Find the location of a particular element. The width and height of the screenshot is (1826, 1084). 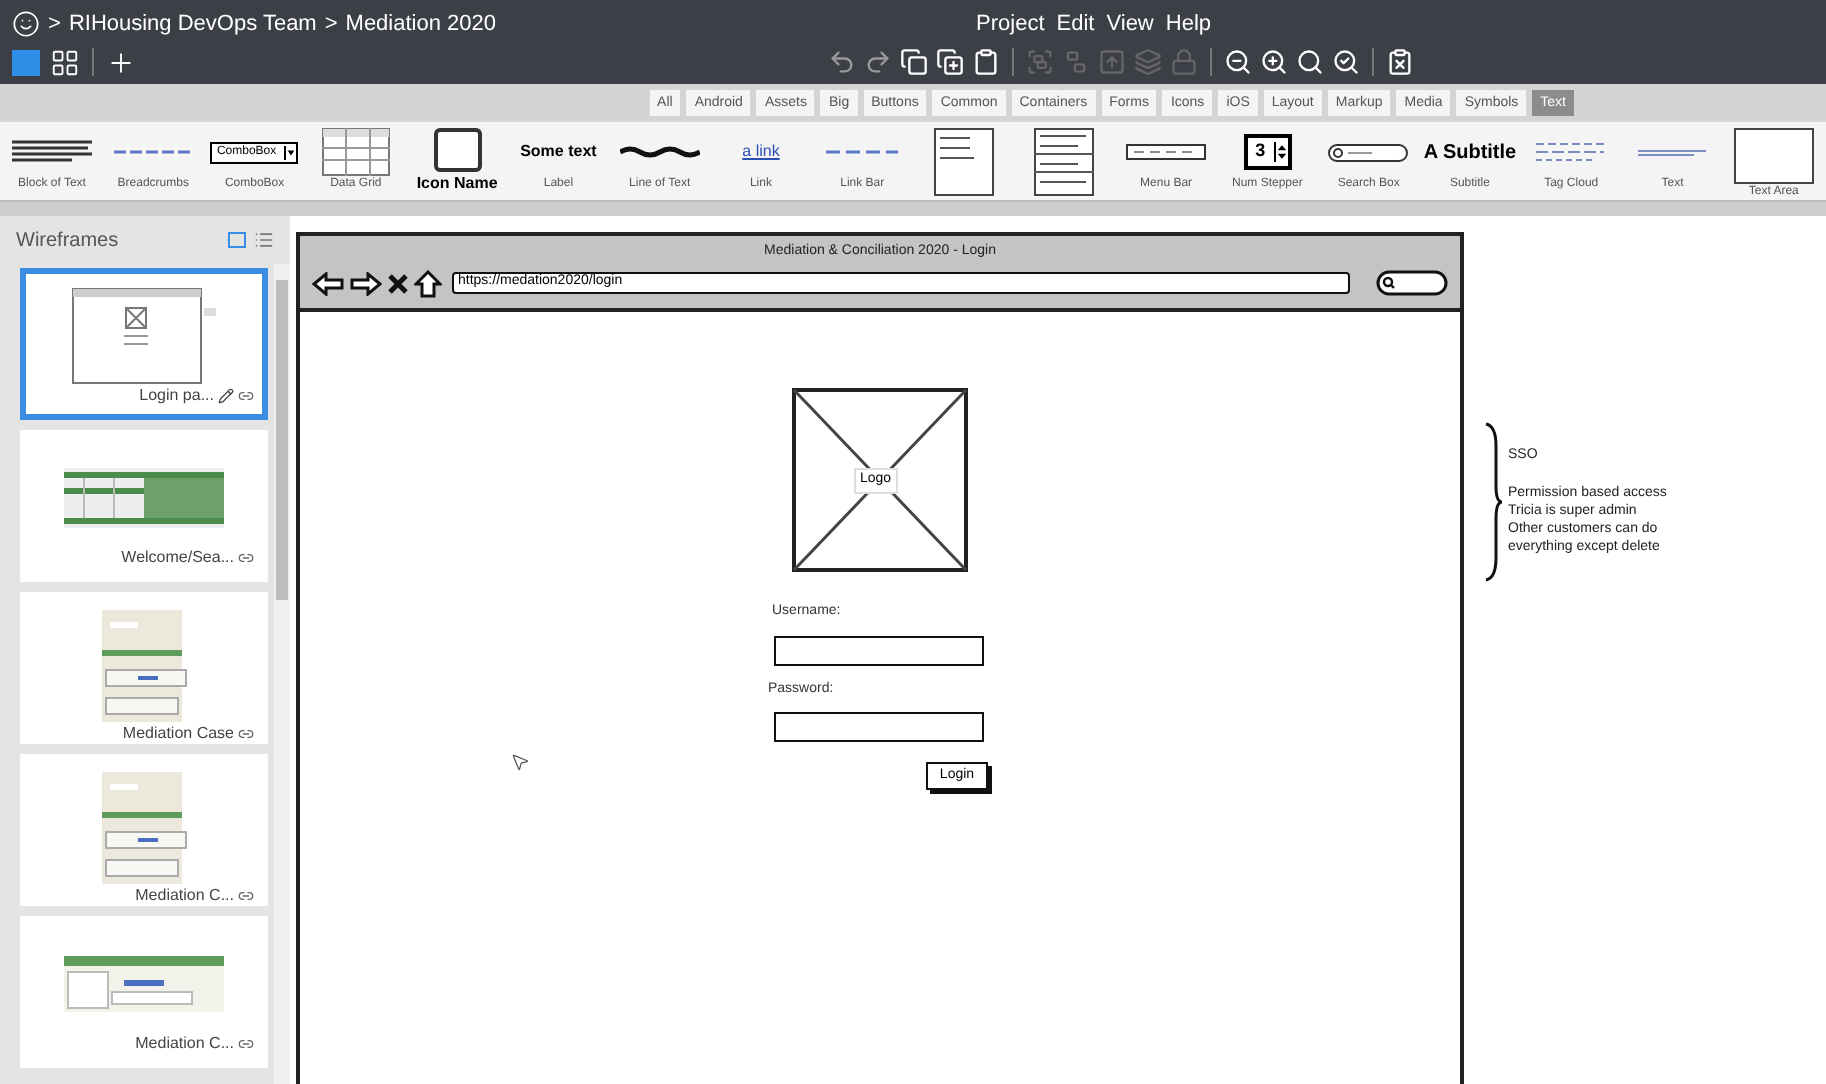

stepper-arrows-icon is located at coordinates (1280, 152).